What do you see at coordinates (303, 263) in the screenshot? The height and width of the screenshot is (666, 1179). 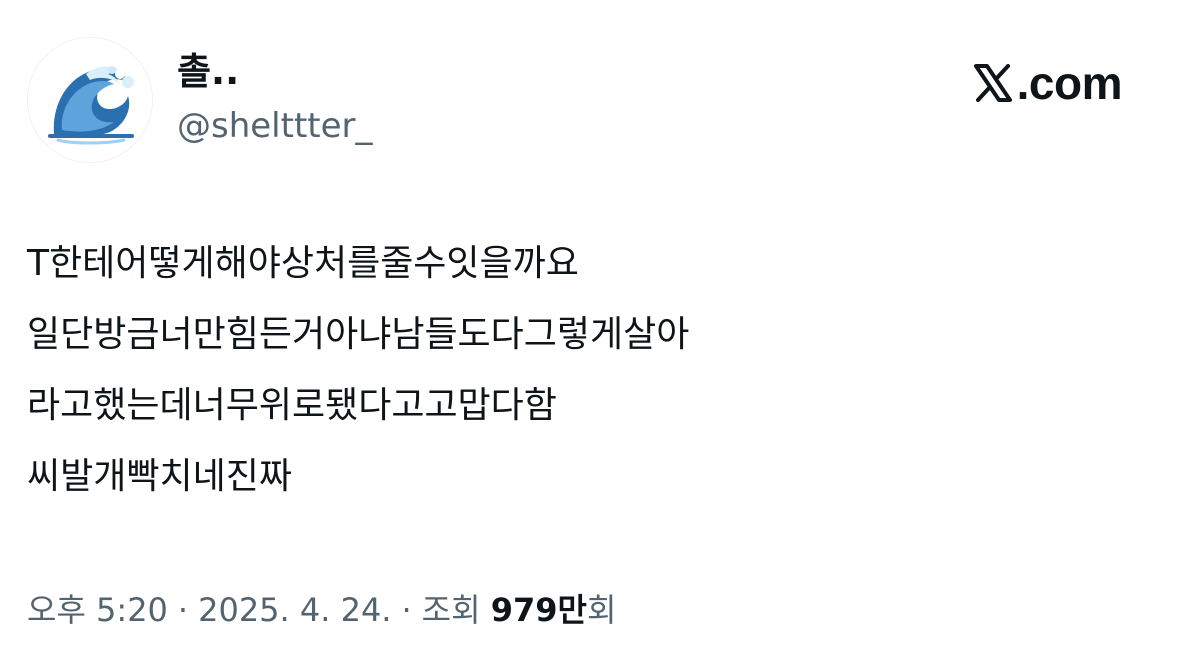 I see `tweet-line: T한테어떻게해야상처를줄수잇을까요` at bounding box center [303, 263].